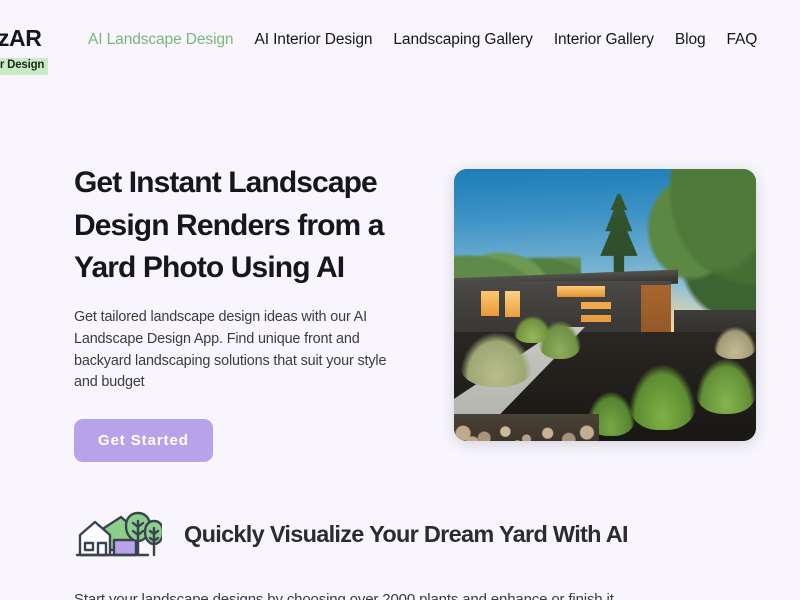  I want to click on brand-badge: AI Interior Design, so click(24, 66).